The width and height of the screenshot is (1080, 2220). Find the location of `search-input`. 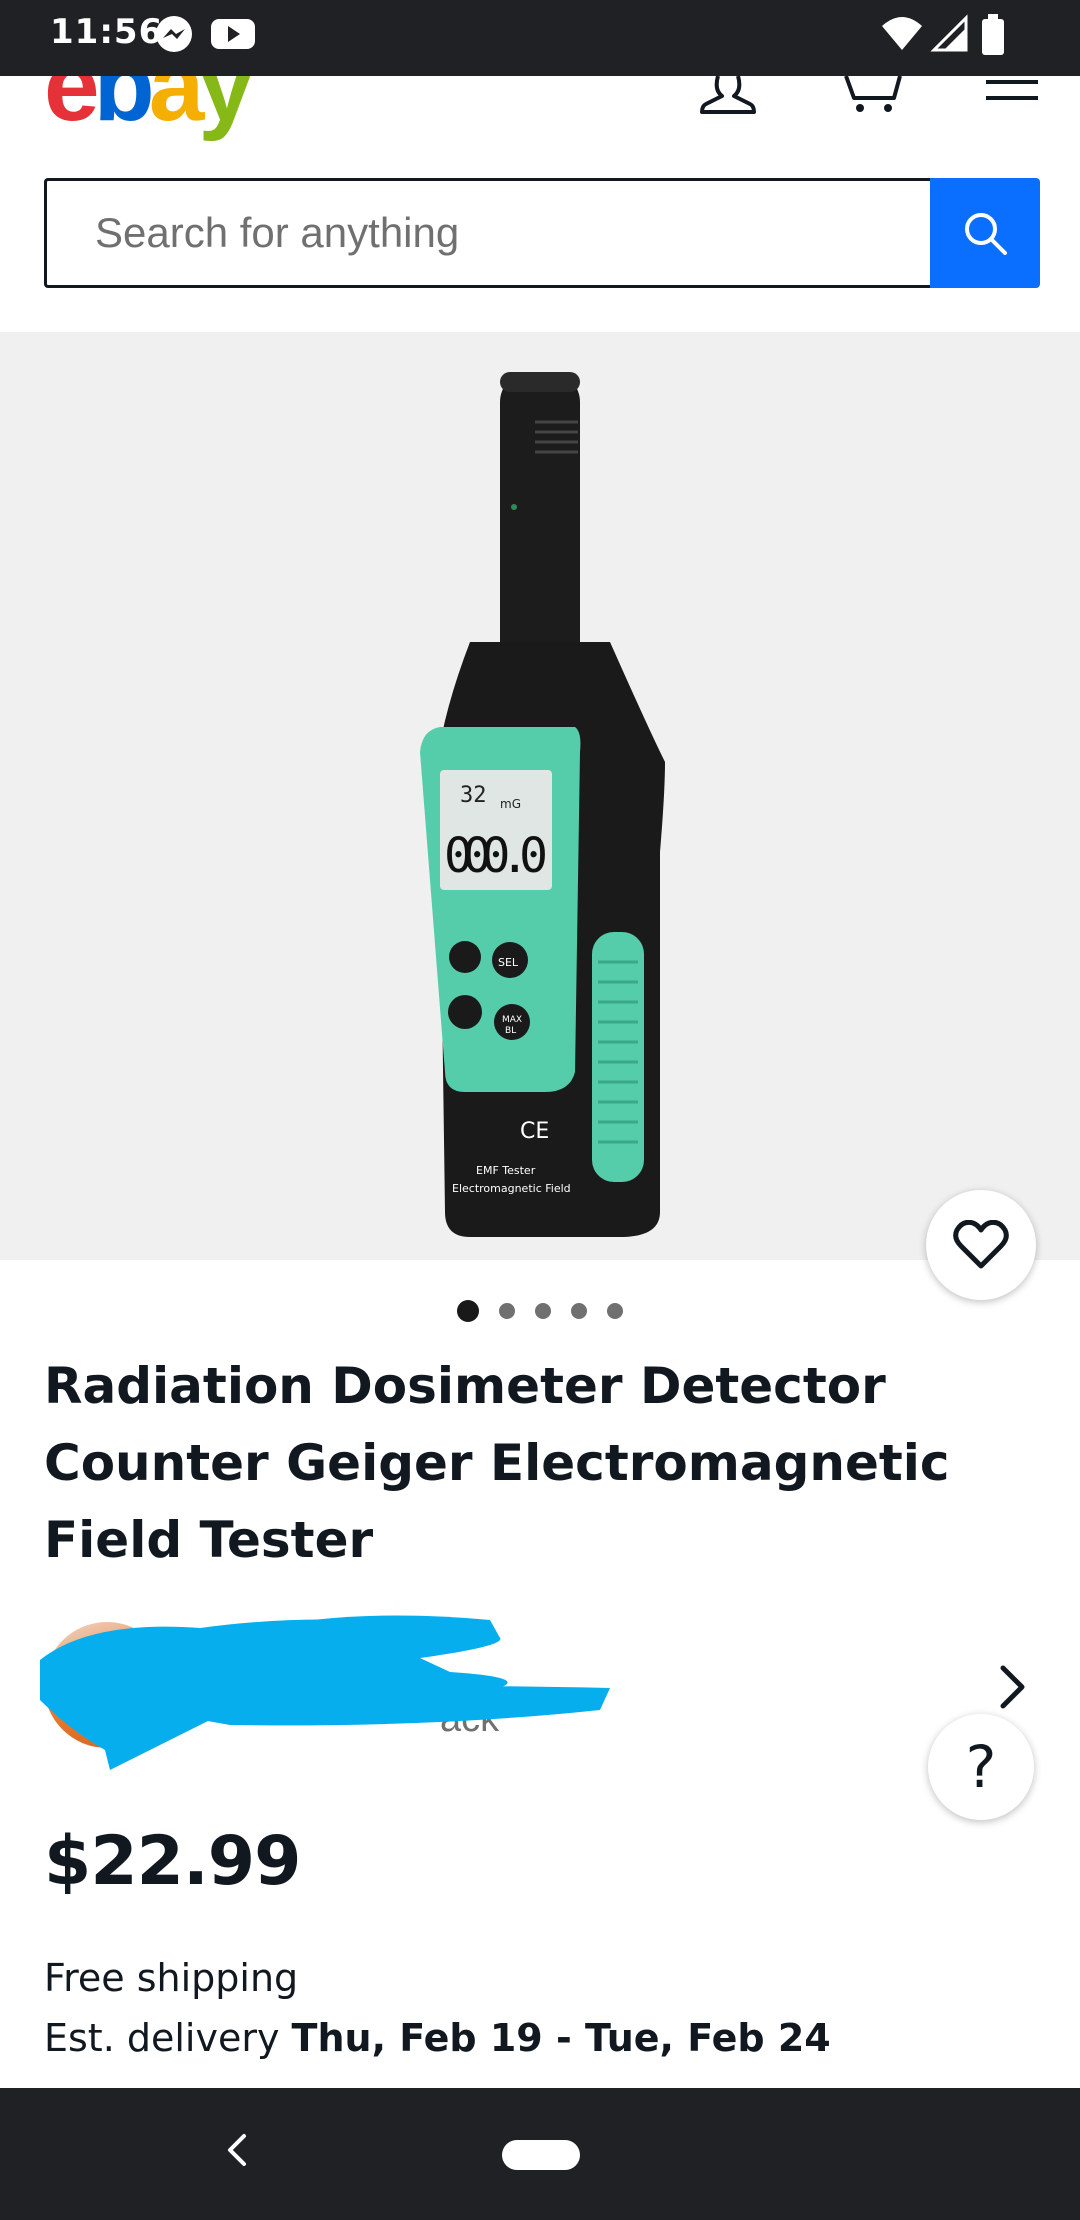

search-input is located at coordinates (488, 233).